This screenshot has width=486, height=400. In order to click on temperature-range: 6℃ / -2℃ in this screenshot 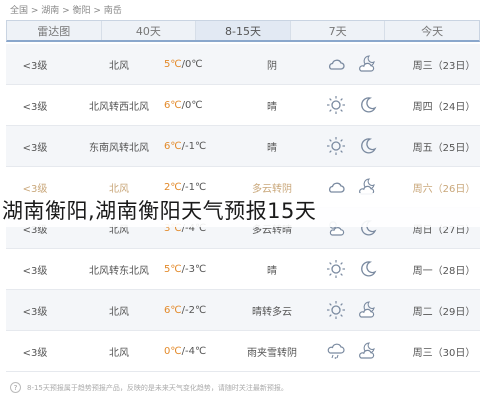, I will do `click(185, 310)`.